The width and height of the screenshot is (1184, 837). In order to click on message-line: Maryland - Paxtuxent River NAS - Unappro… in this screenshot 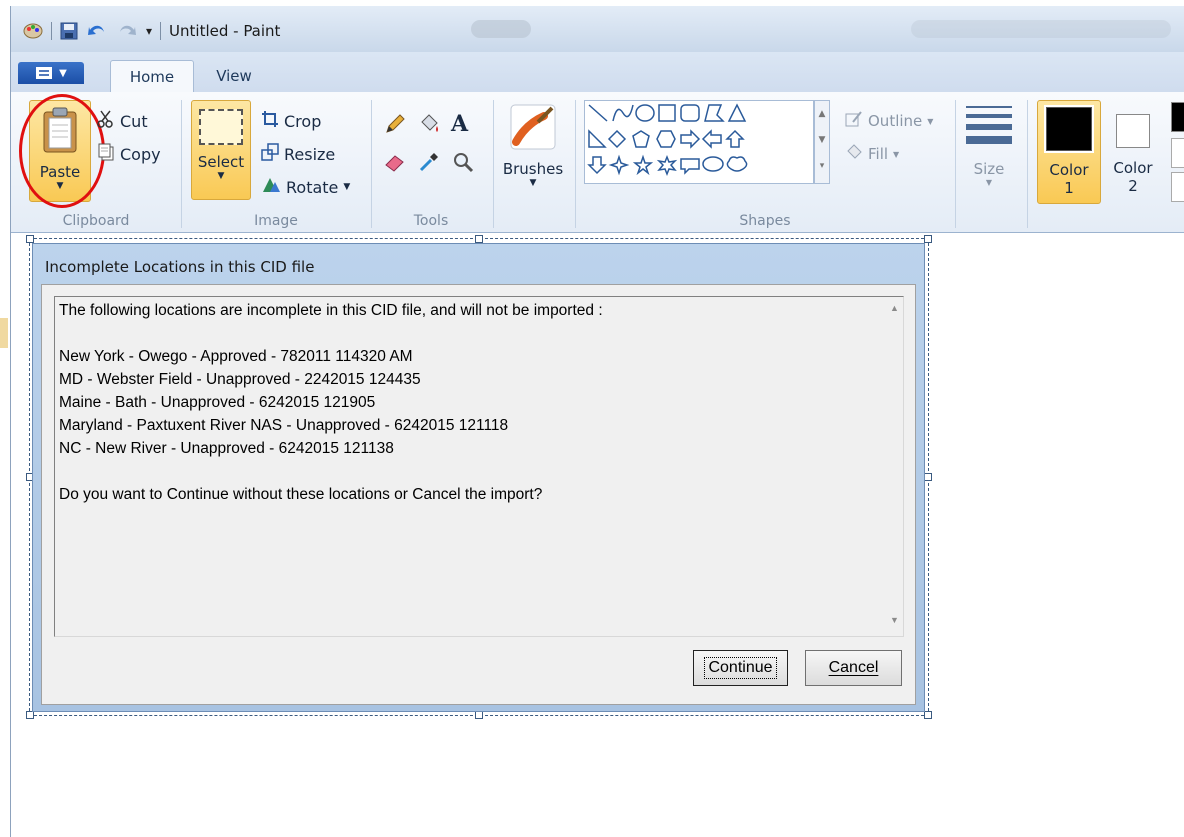, I will do `click(284, 425)`.